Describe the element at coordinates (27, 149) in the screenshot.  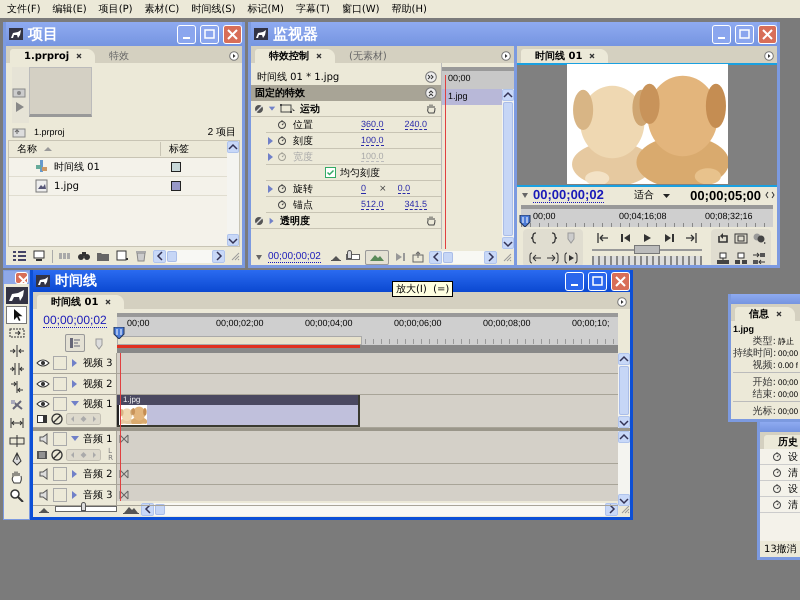
I see `column-header: 名称` at that location.